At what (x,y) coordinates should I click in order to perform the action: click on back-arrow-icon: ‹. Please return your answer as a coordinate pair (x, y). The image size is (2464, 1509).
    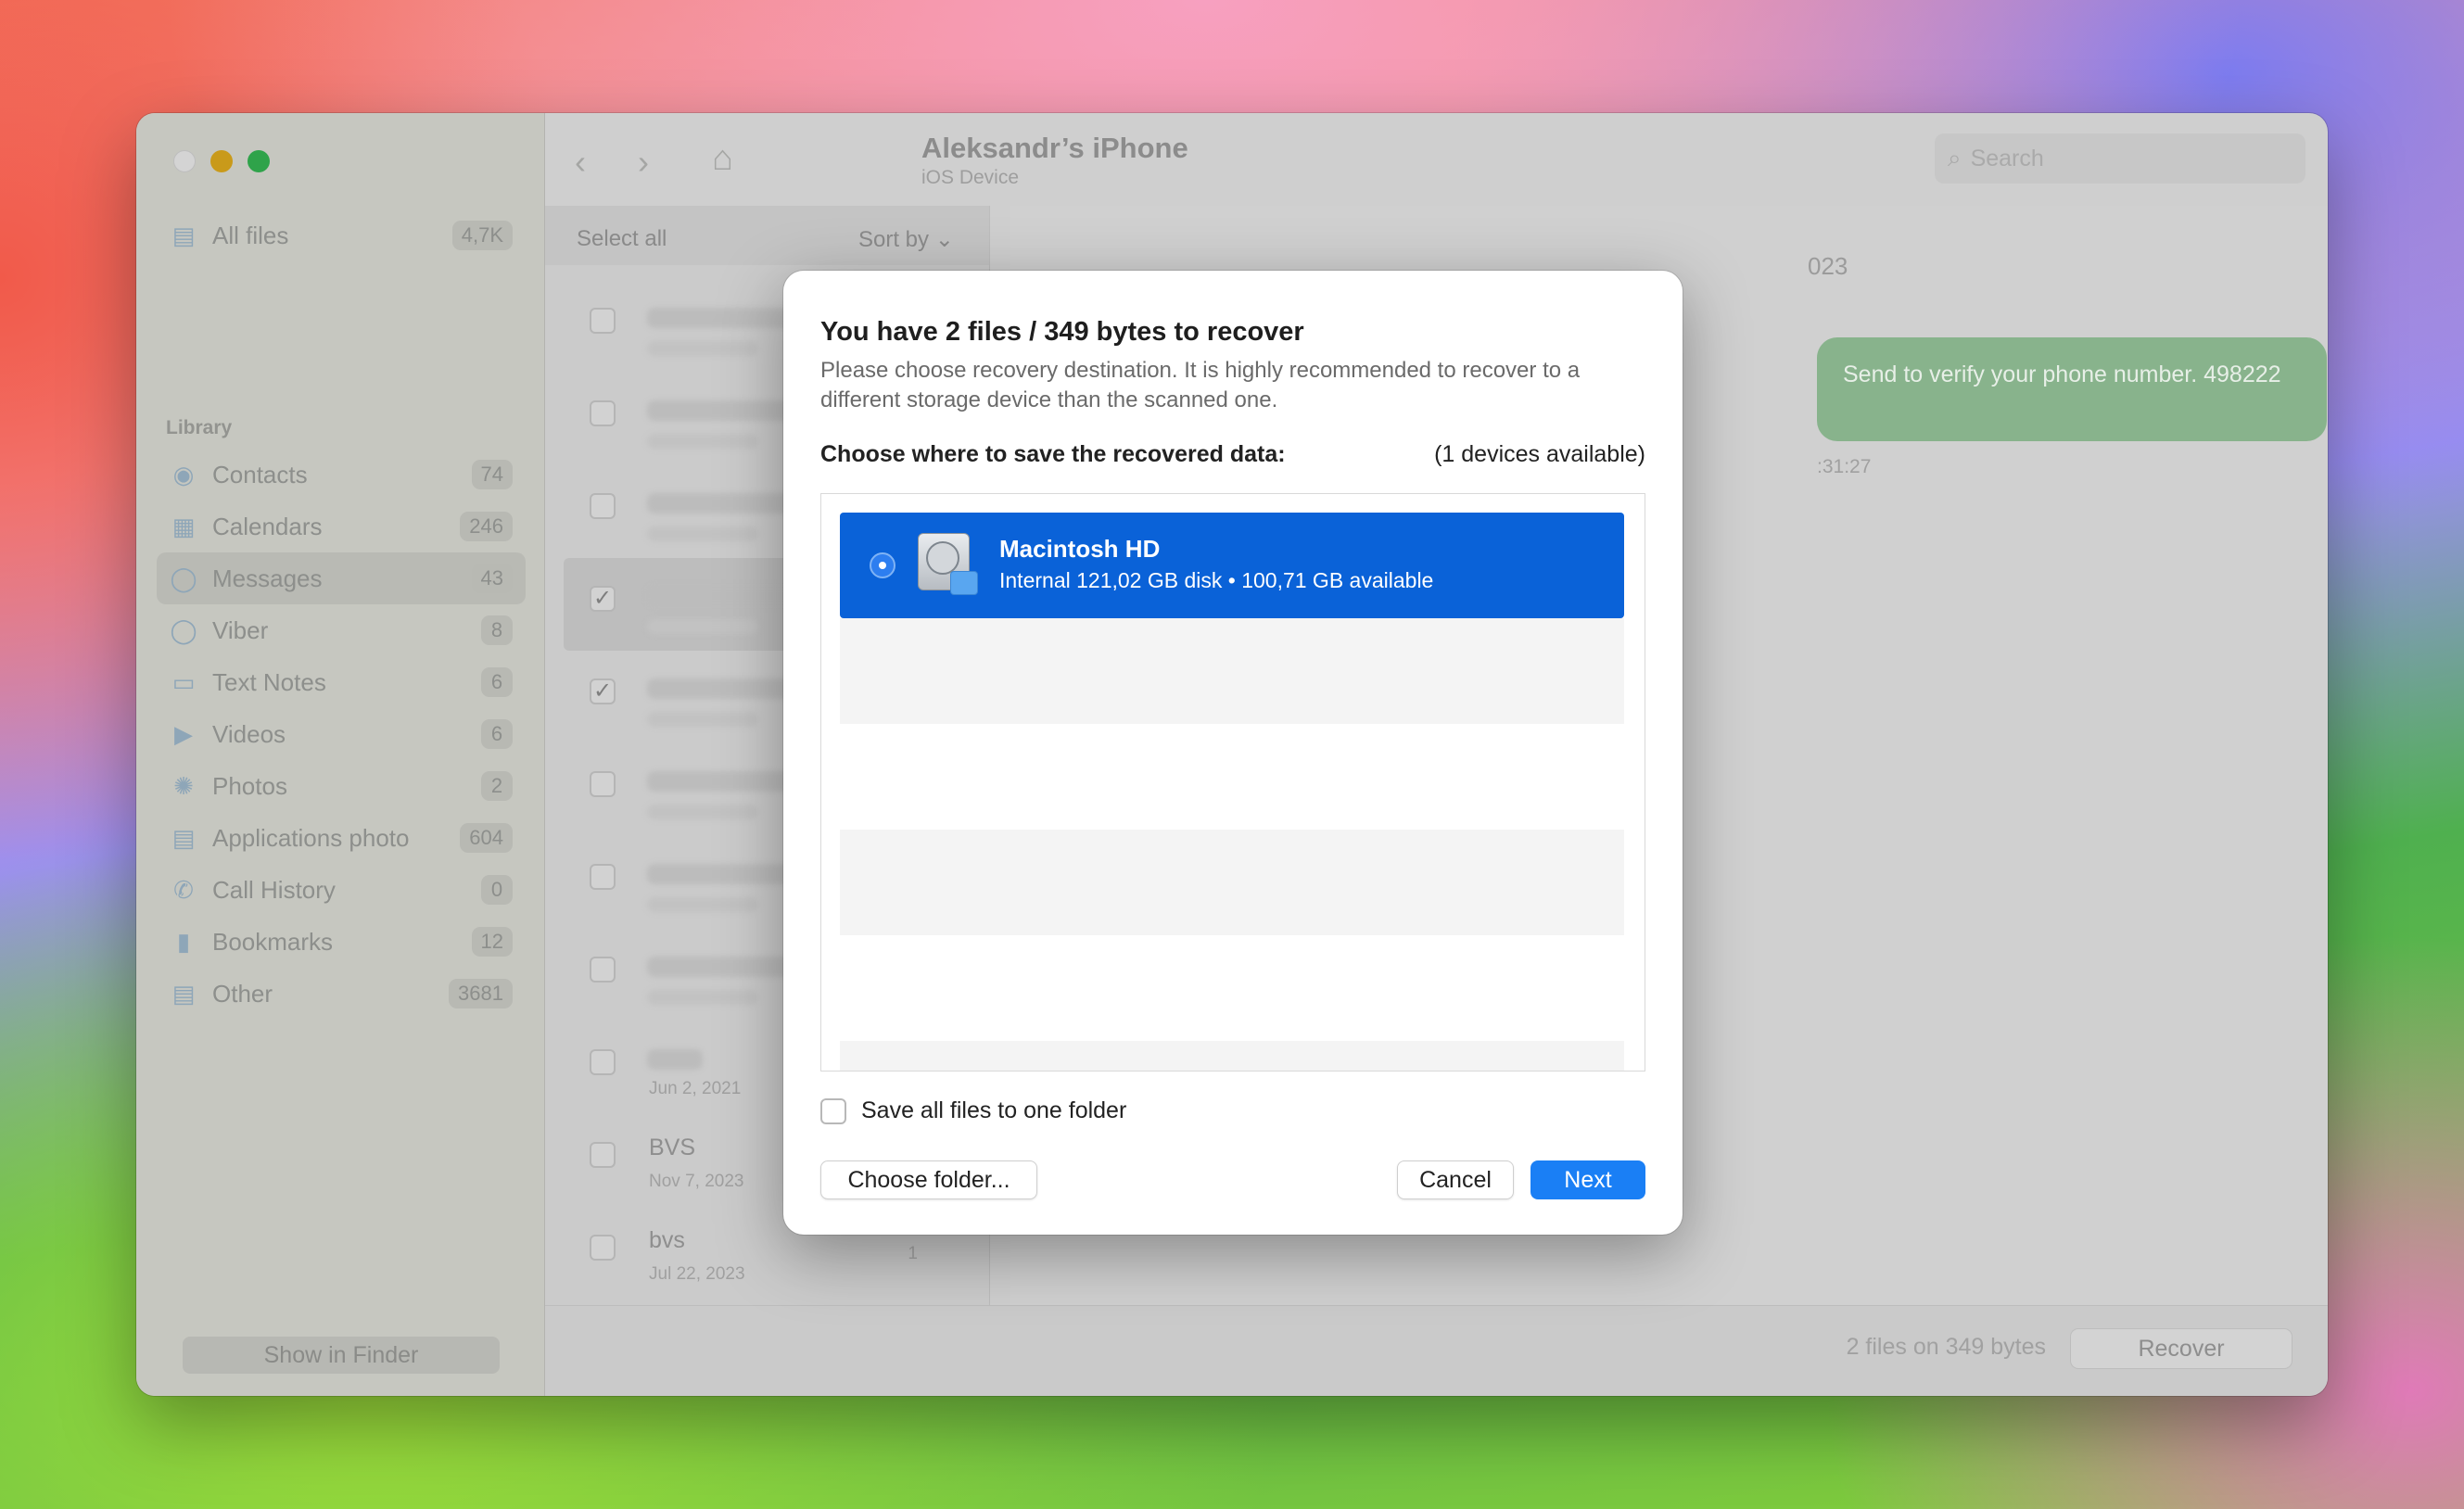
    Looking at the image, I should click on (580, 162).